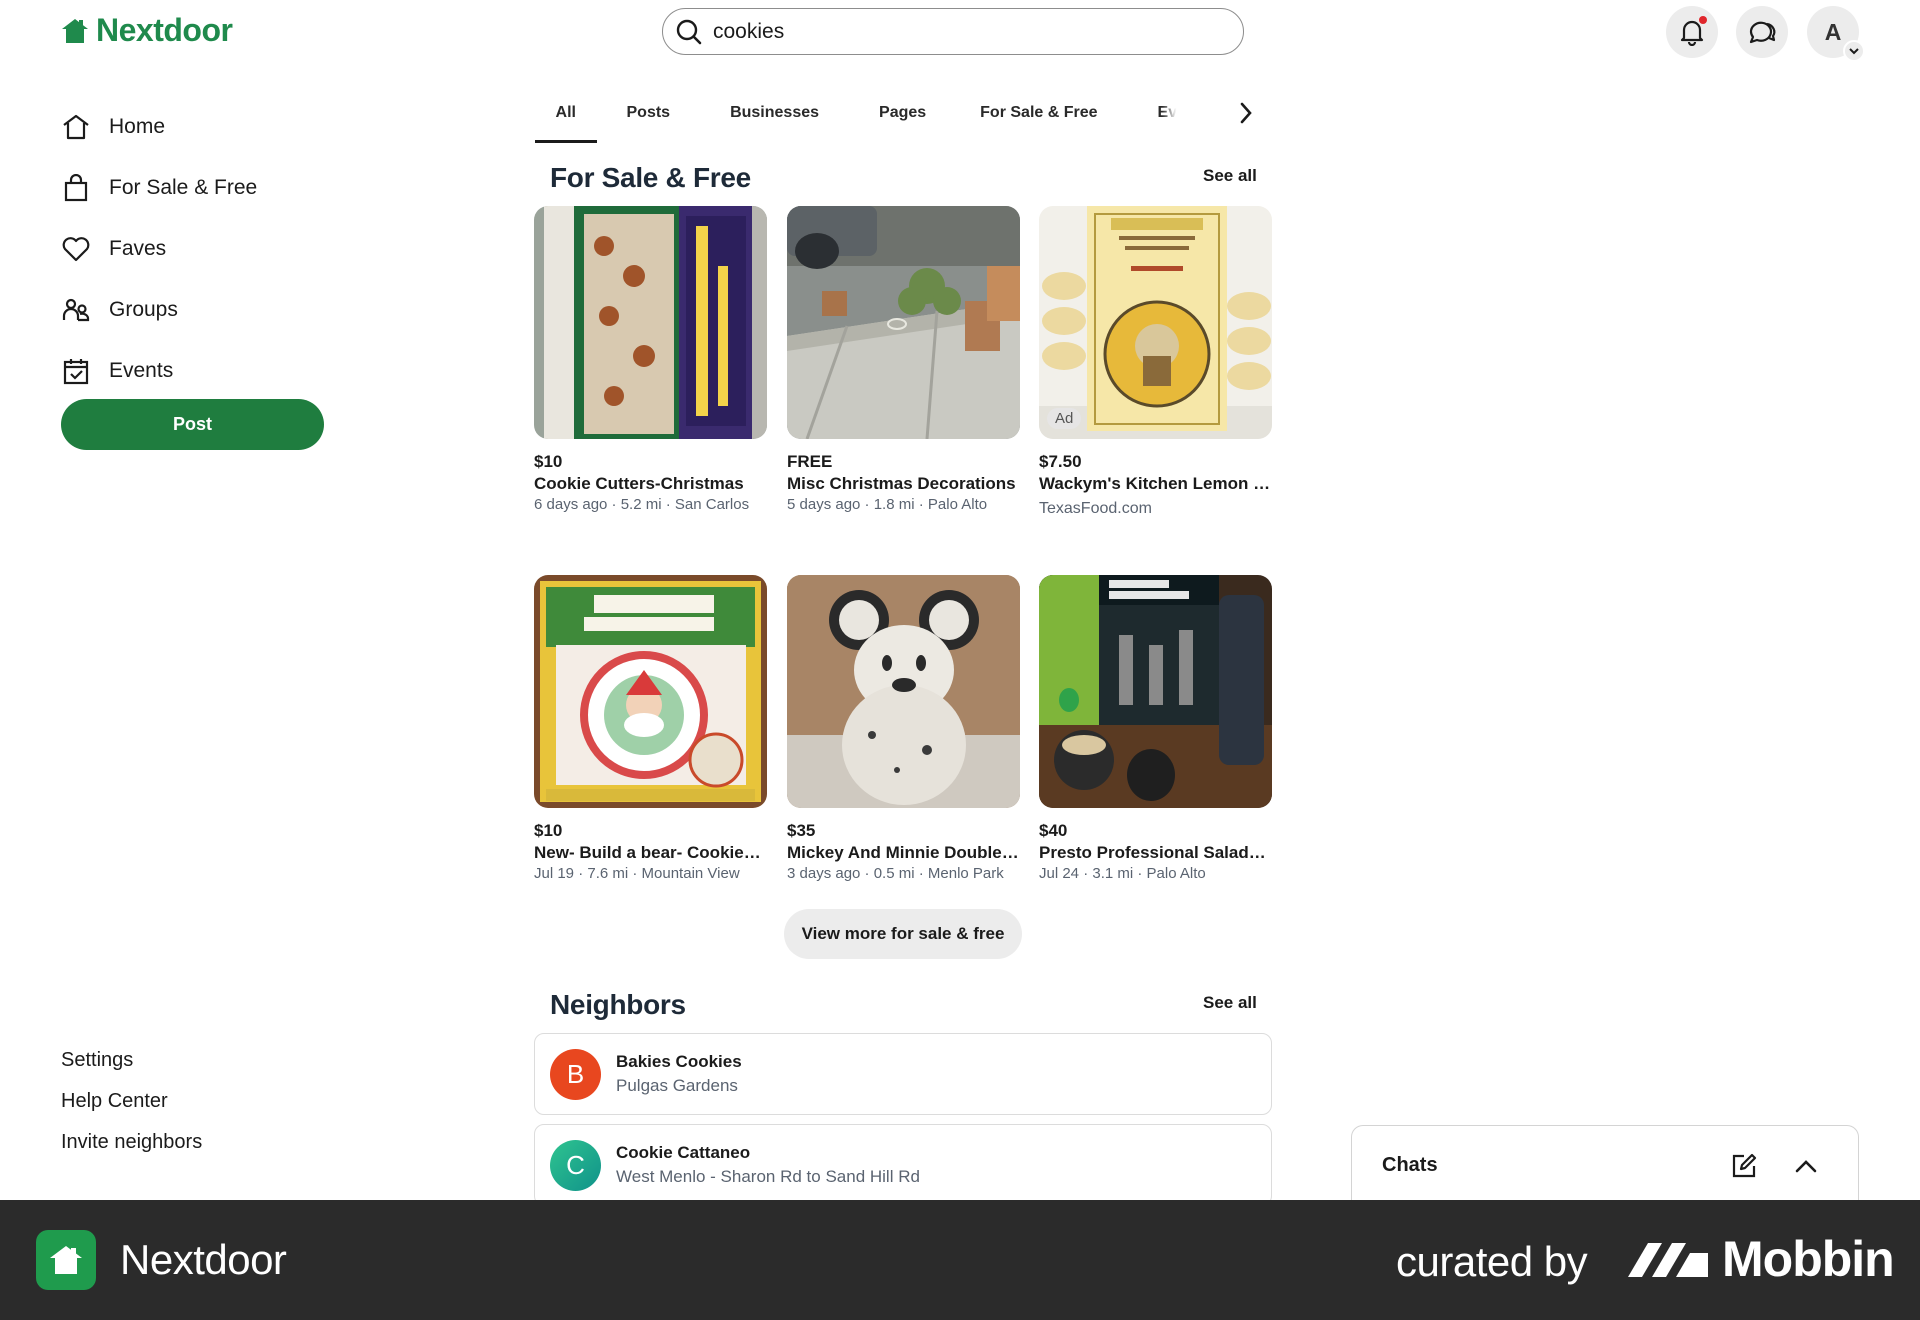 This screenshot has height=1320, width=1920. Describe the element at coordinates (1410, 1165) in the screenshot. I see `chats-title: Chats` at that location.